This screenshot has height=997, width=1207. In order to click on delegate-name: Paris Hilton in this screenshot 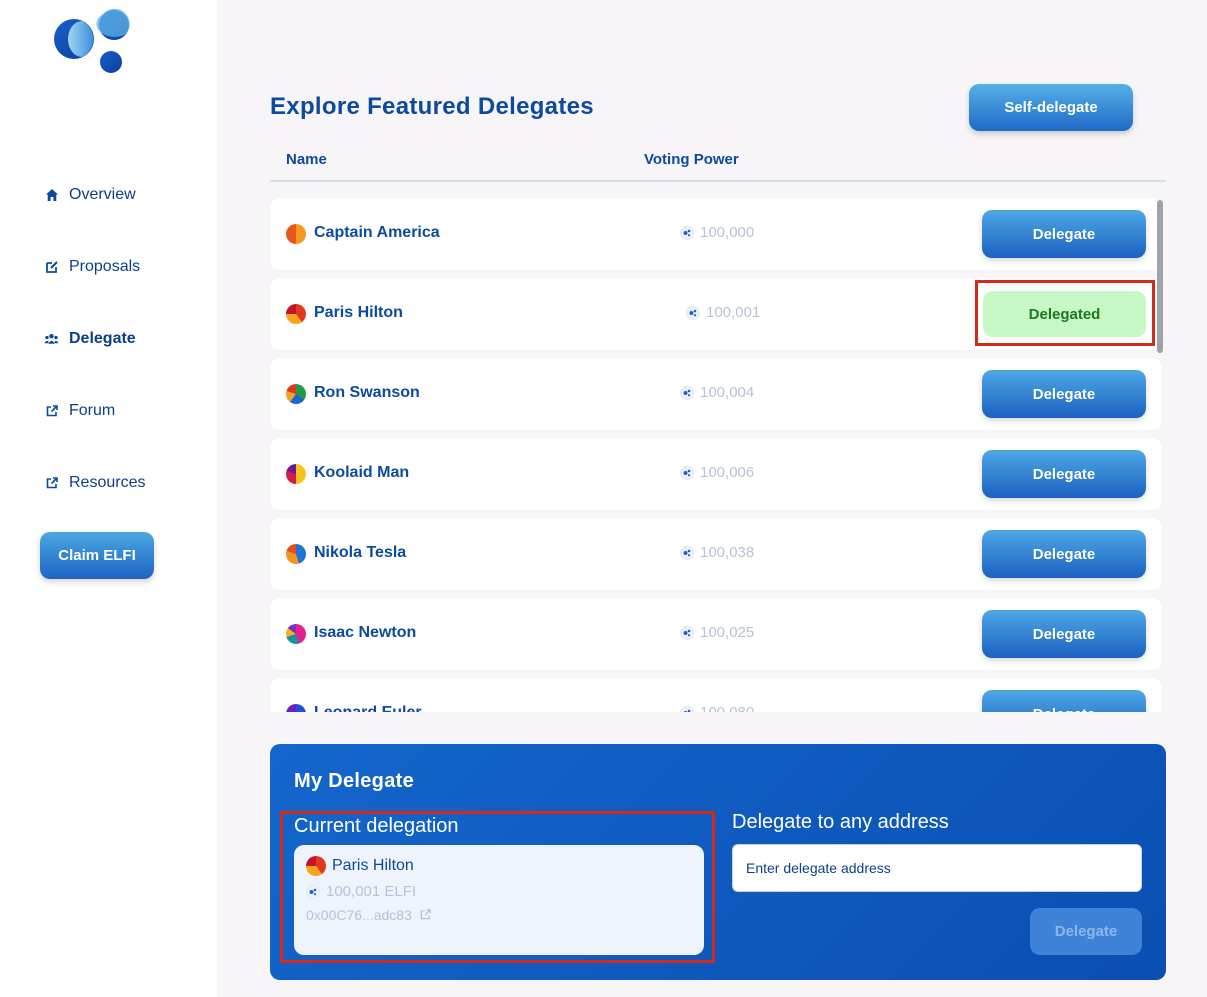, I will do `click(358, 312)`.